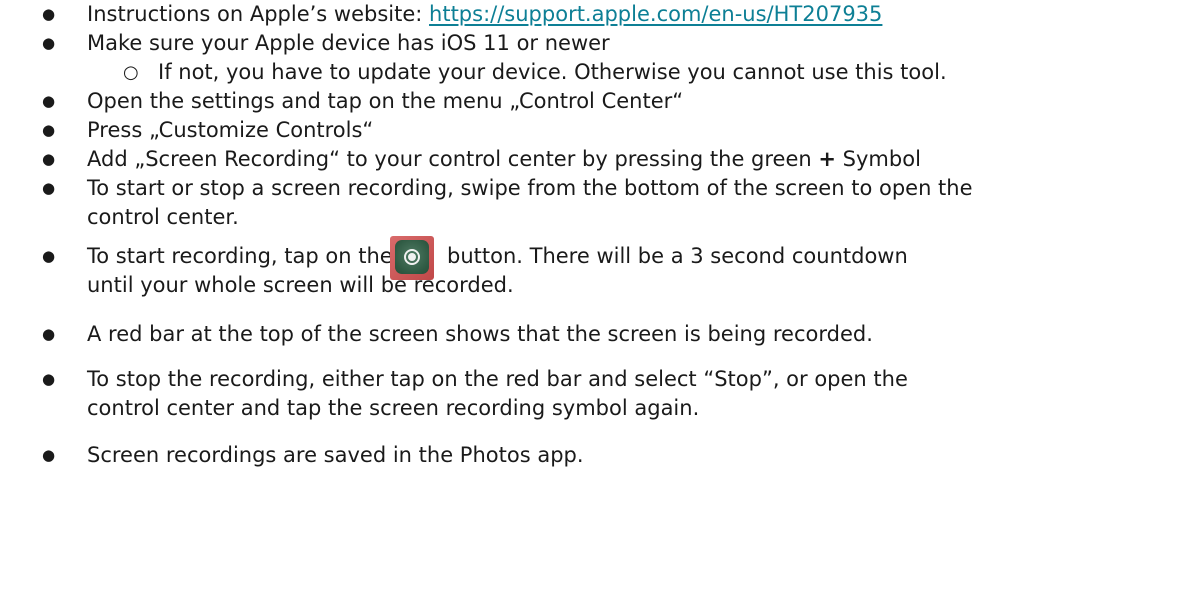 This screenshot has height=615, width=1180. What do you see at coordinates (827, 159) in the screenshot?
I see `plus-symbol: +` at bounding box center [827, 159].